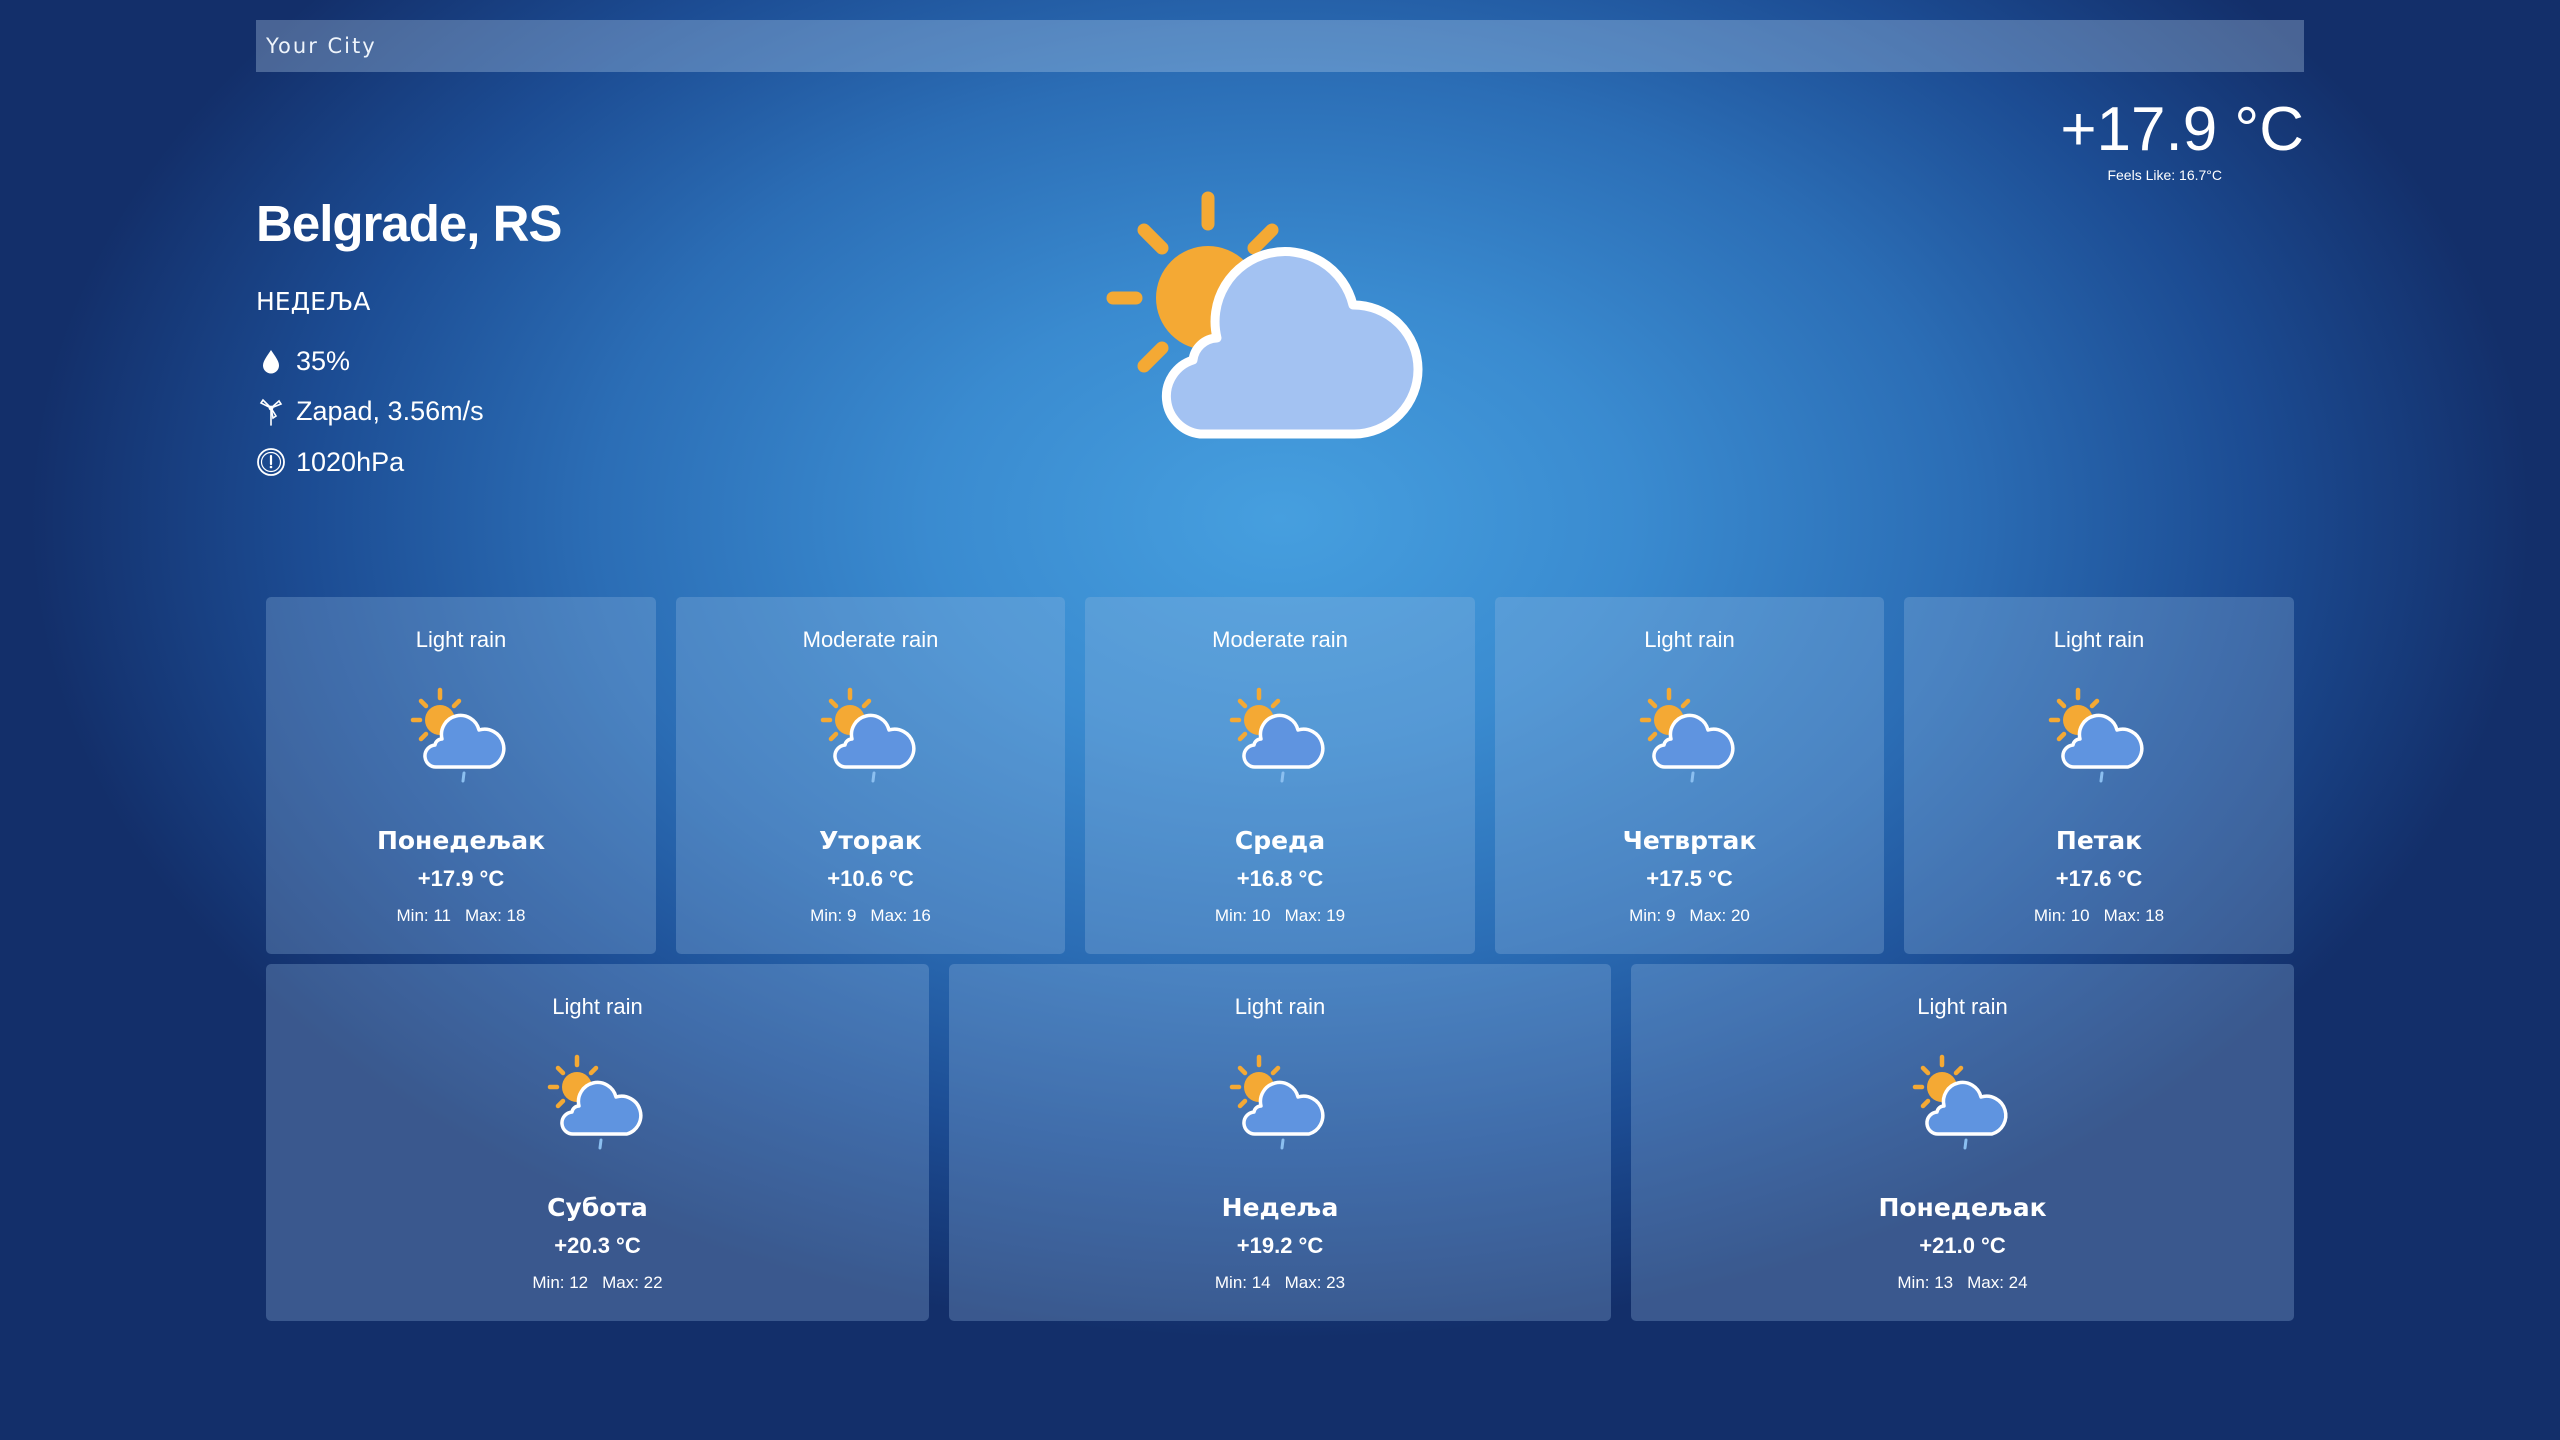  I want to click on humidity-row: 35%, so click(303, 361).